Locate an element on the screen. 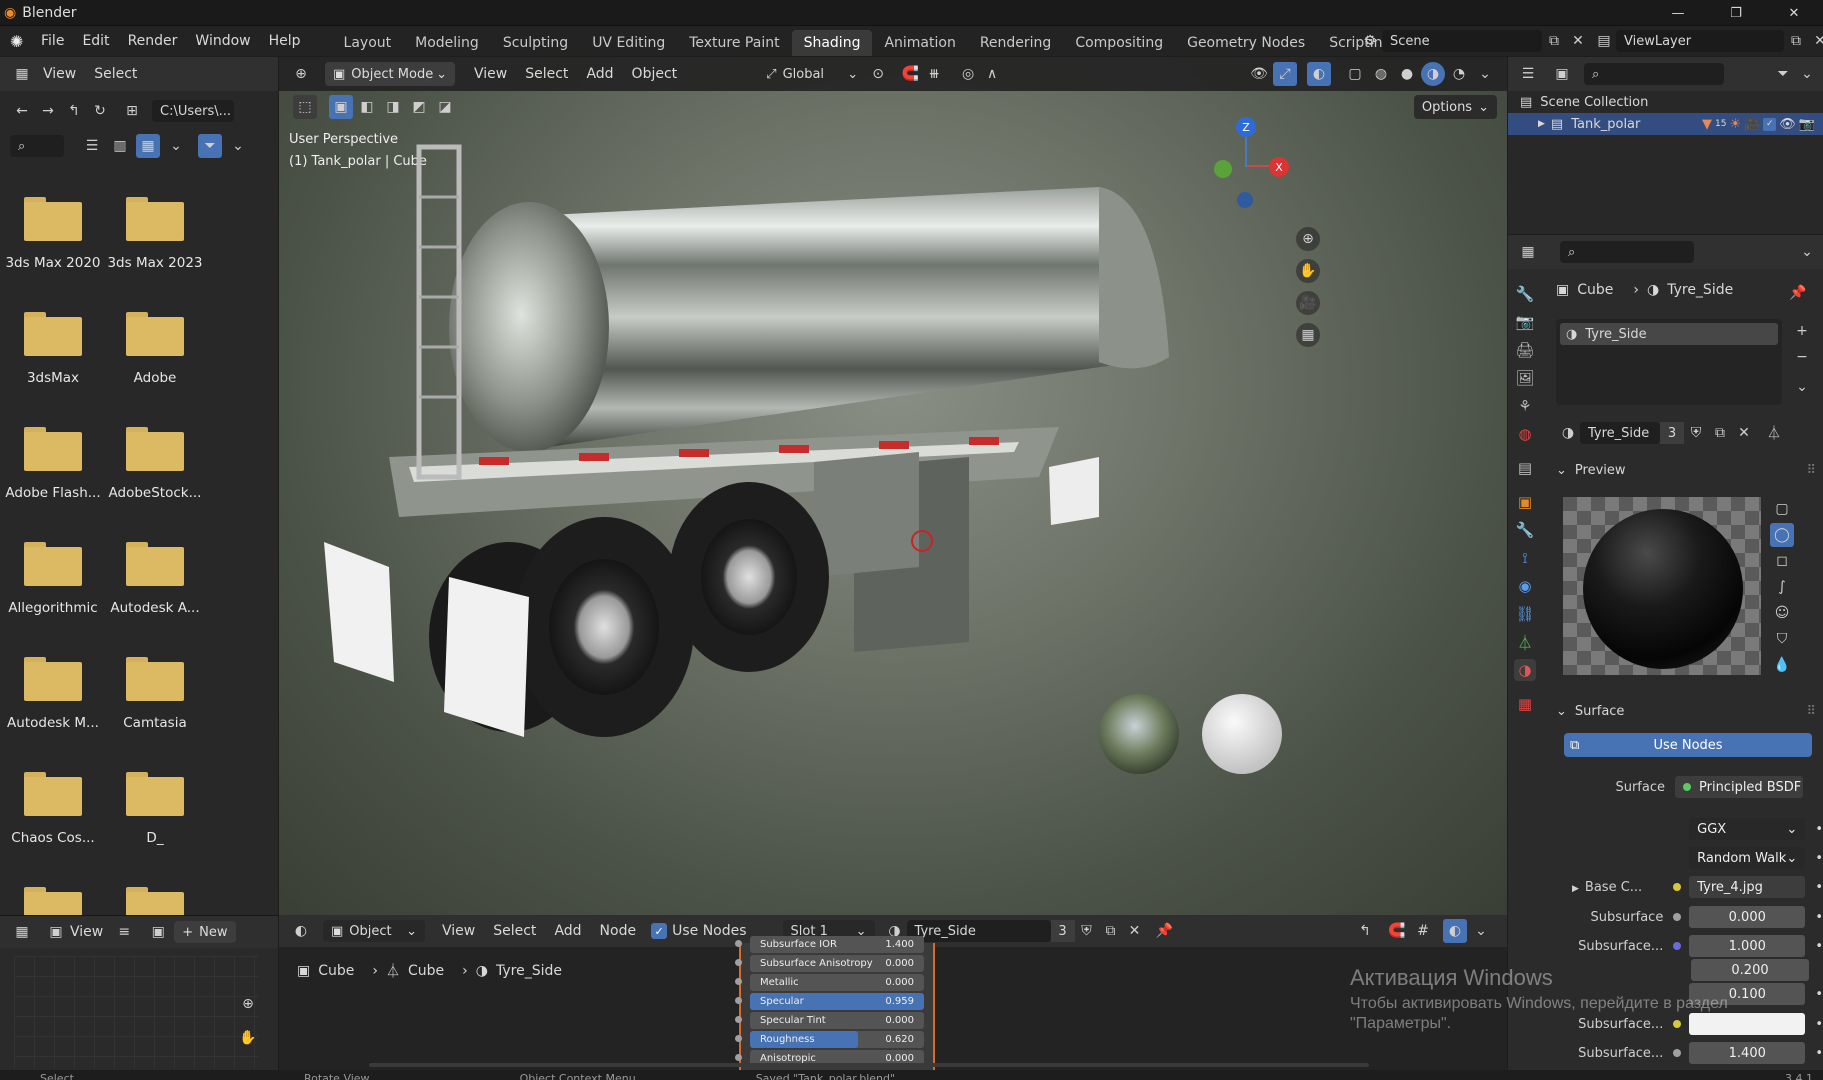 This screenshot has height=1080, width=1823. folder-item: Allegorithmic is located at coordinates (53, 579).